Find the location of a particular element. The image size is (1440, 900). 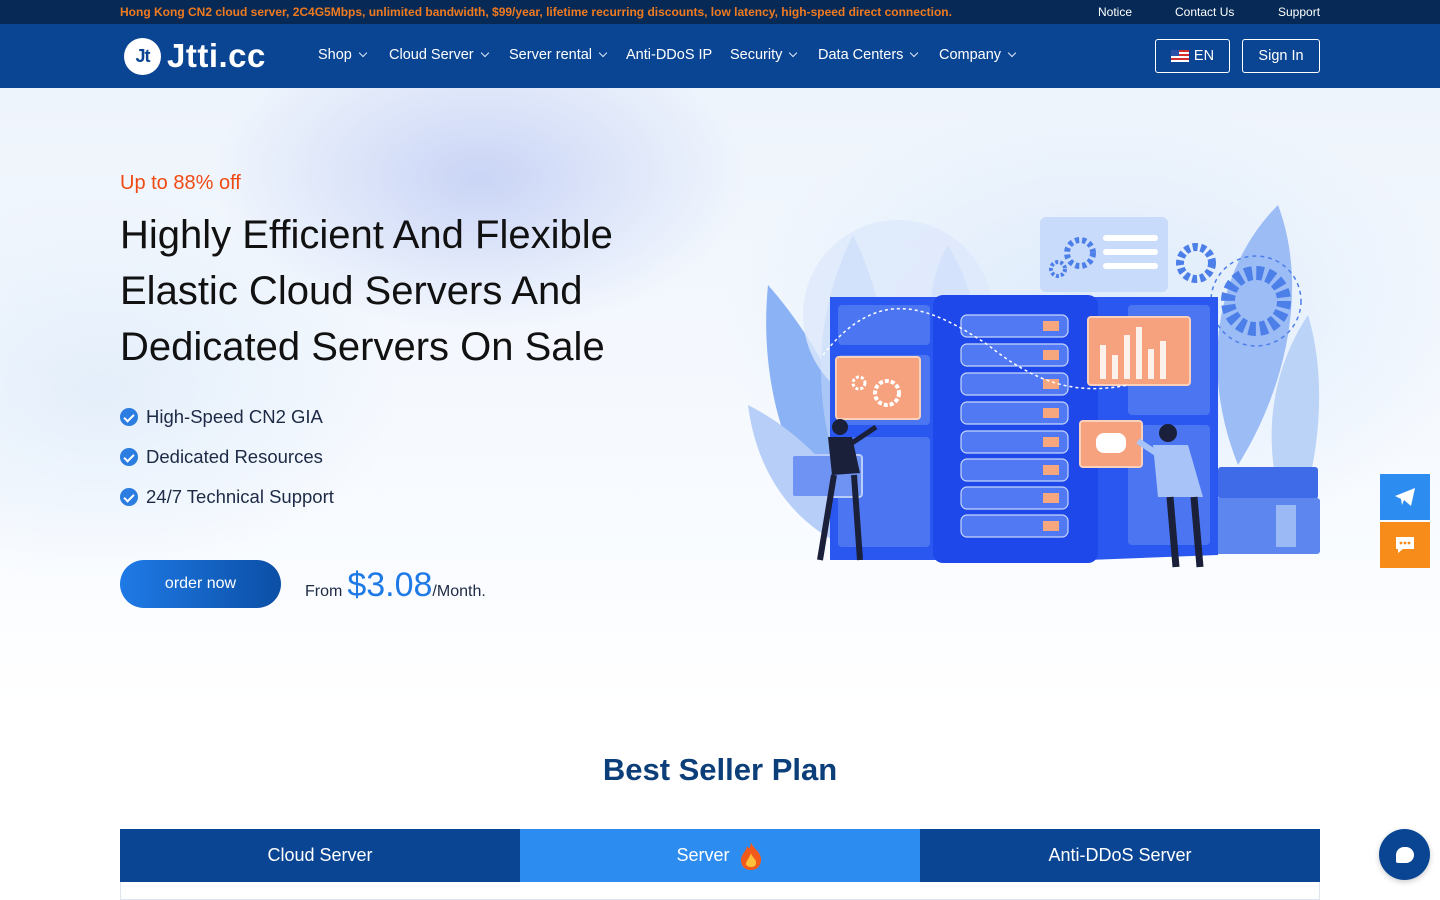

nav-item-server-rental: Server rental is located at coordinates (558, 55).